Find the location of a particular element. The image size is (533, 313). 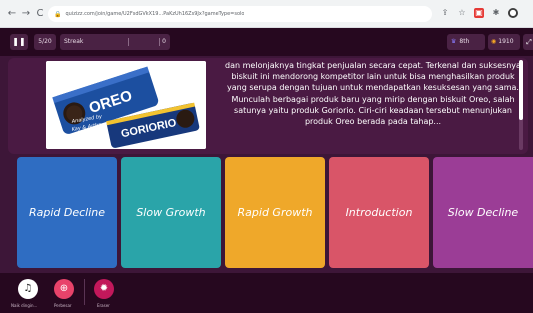

coin-icon: ◉ is located at coordinates (494, 41).